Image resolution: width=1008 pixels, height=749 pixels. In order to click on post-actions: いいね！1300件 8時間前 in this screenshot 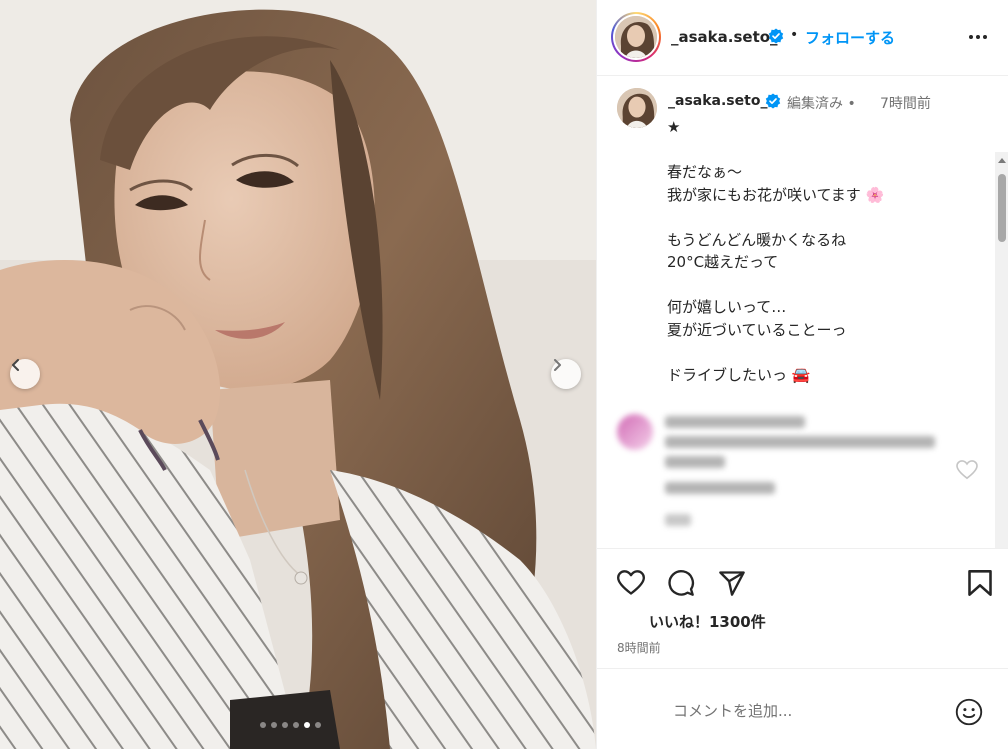, I will do `click(802, 608)`.